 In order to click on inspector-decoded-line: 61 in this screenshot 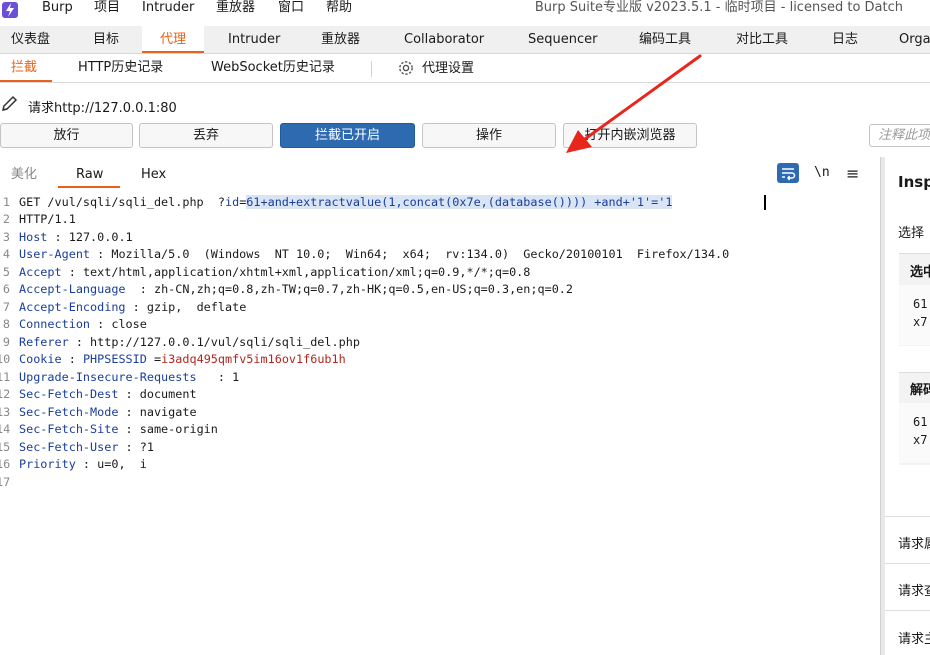, I will do `click(920, 422)`.